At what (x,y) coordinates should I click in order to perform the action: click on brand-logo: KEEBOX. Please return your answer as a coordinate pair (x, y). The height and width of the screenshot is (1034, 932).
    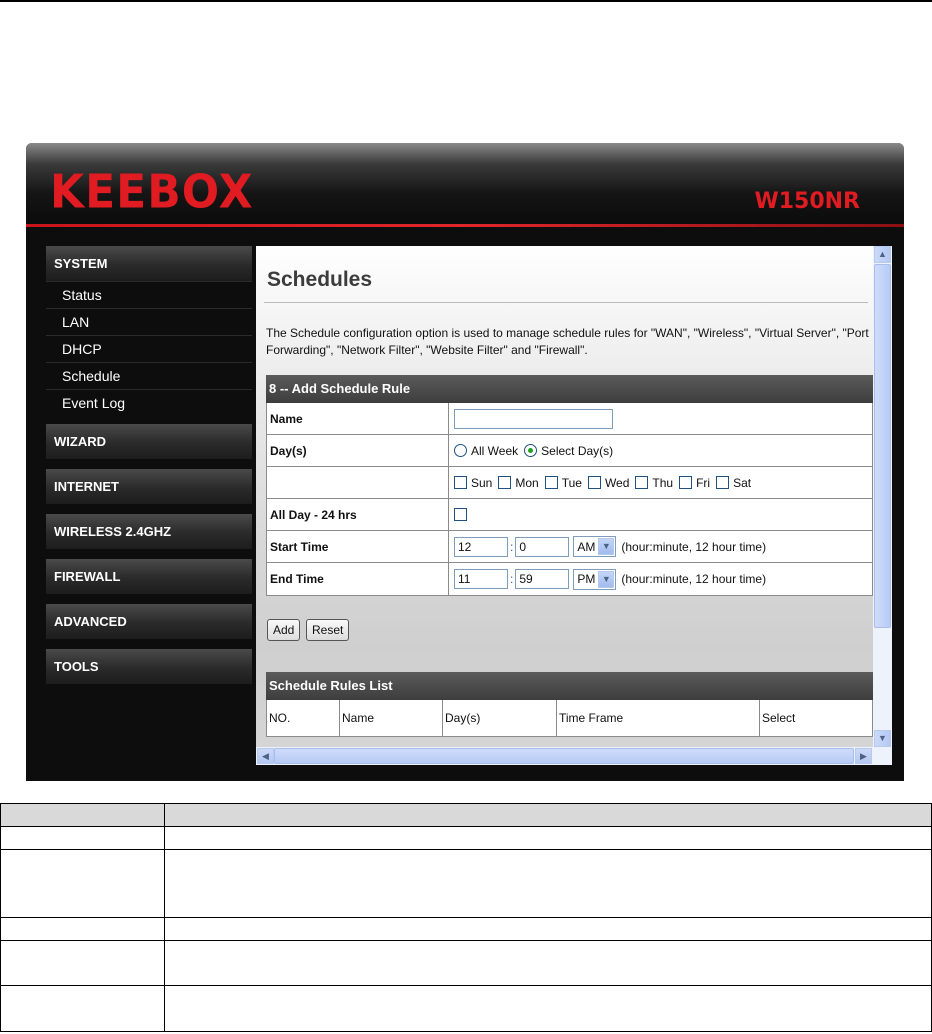
    Looking at the image, I should click on (152, 192).